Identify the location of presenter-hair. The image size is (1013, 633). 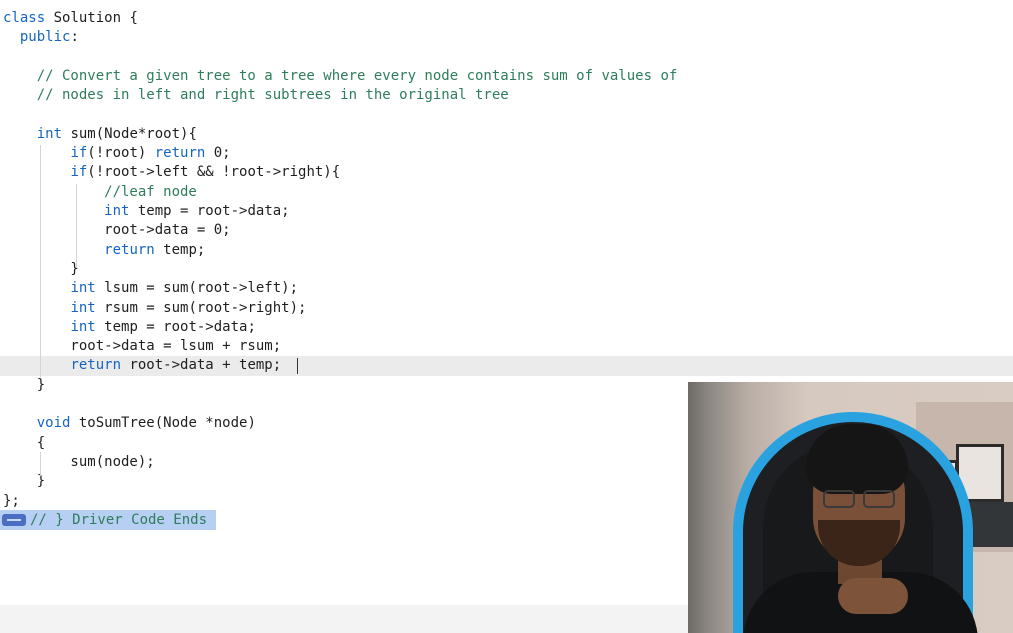
(857, 459).